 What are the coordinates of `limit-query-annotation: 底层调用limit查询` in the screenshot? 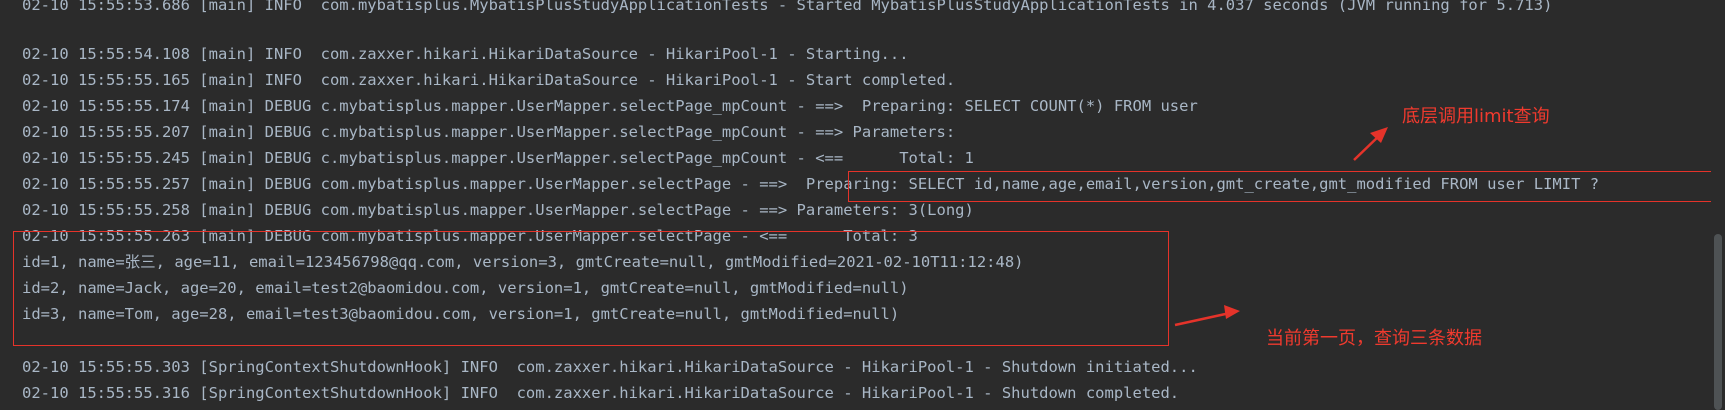 It's located at (1476, 116).